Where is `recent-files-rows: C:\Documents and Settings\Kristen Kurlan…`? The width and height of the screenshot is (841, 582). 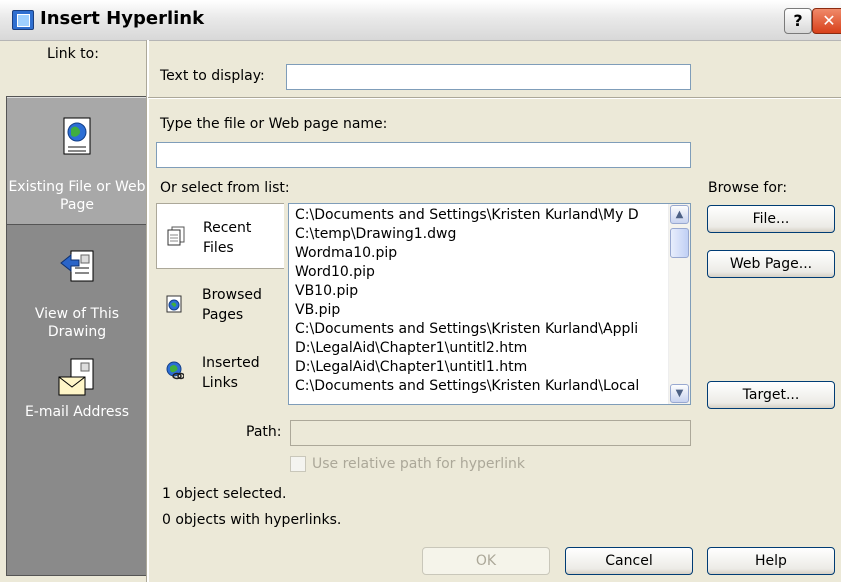
recent-files-rows: C:\Documents and Settings\Kristen Kurlan… is located at coordinates (481, 301).